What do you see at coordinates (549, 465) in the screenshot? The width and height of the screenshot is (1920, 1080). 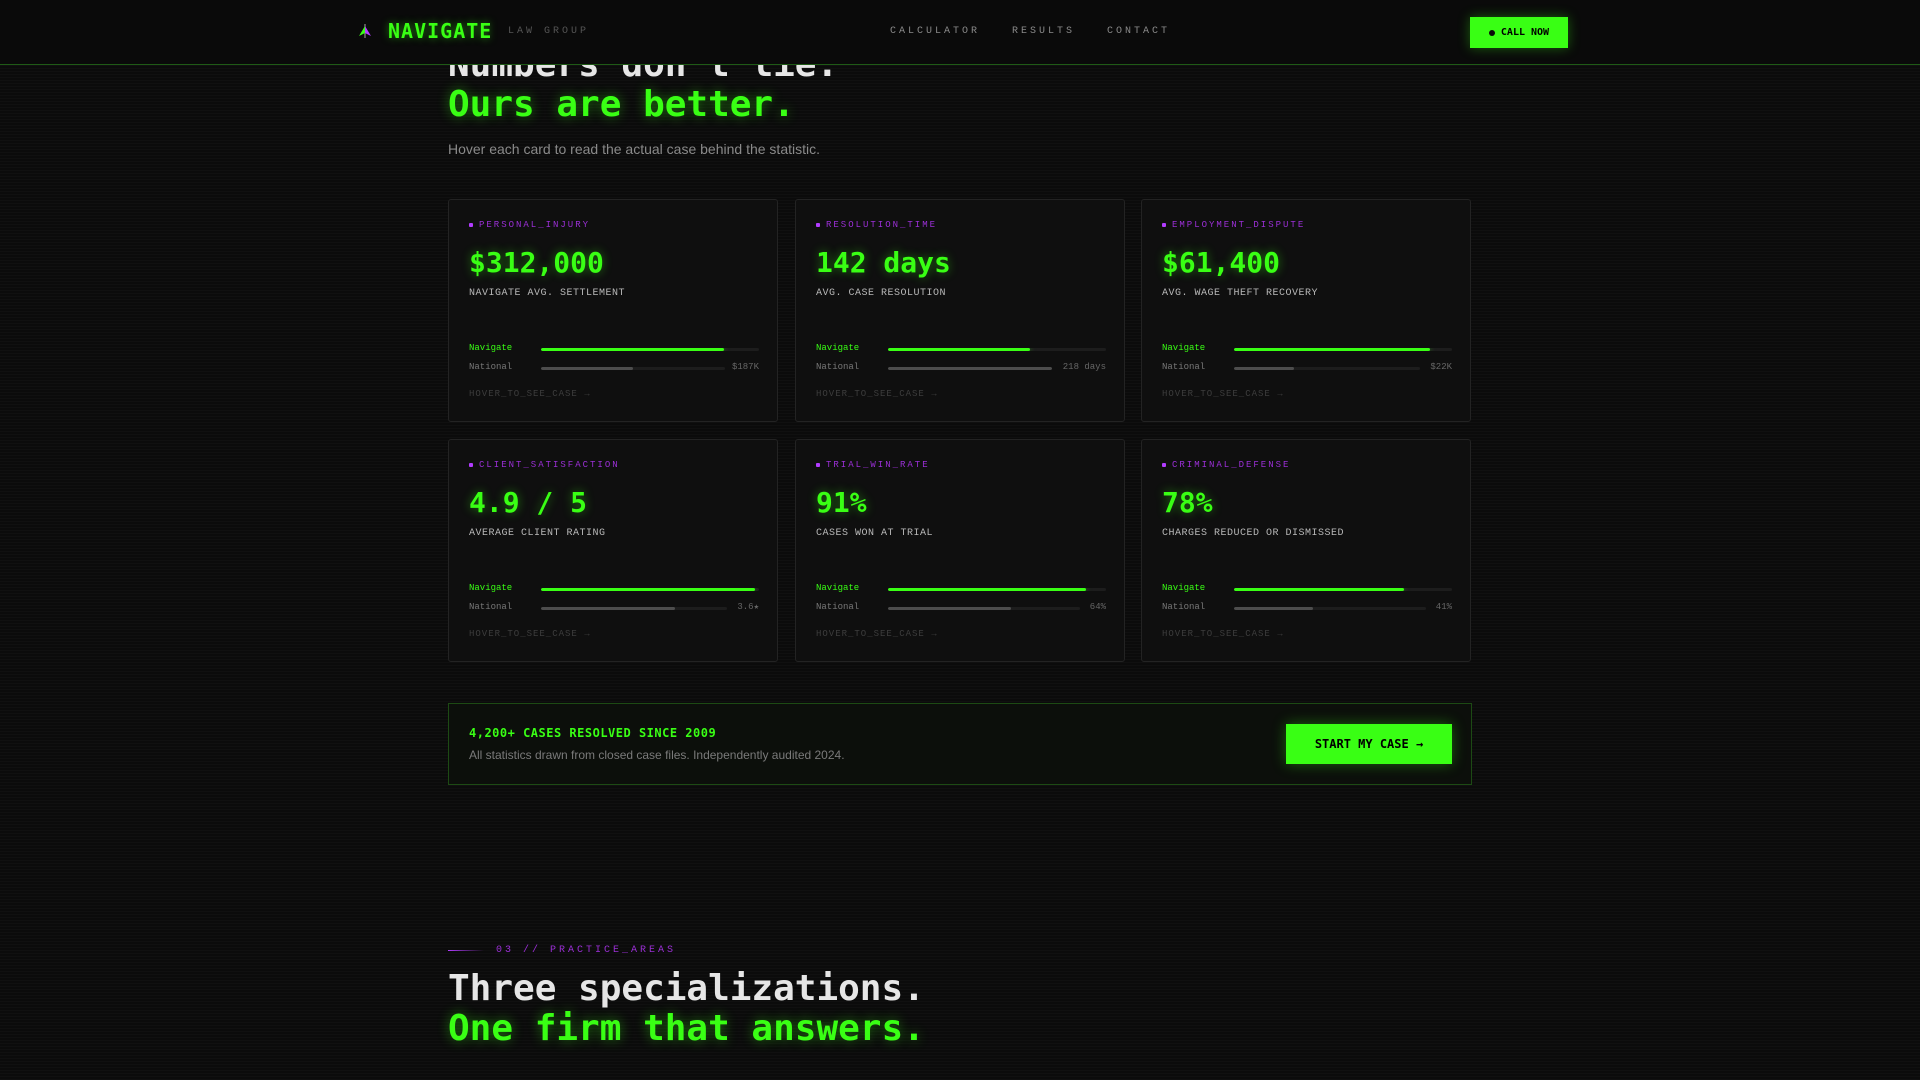 I see `card-tag-text: CLIENT_SATISFACTION` at bounding box center [549, 465].